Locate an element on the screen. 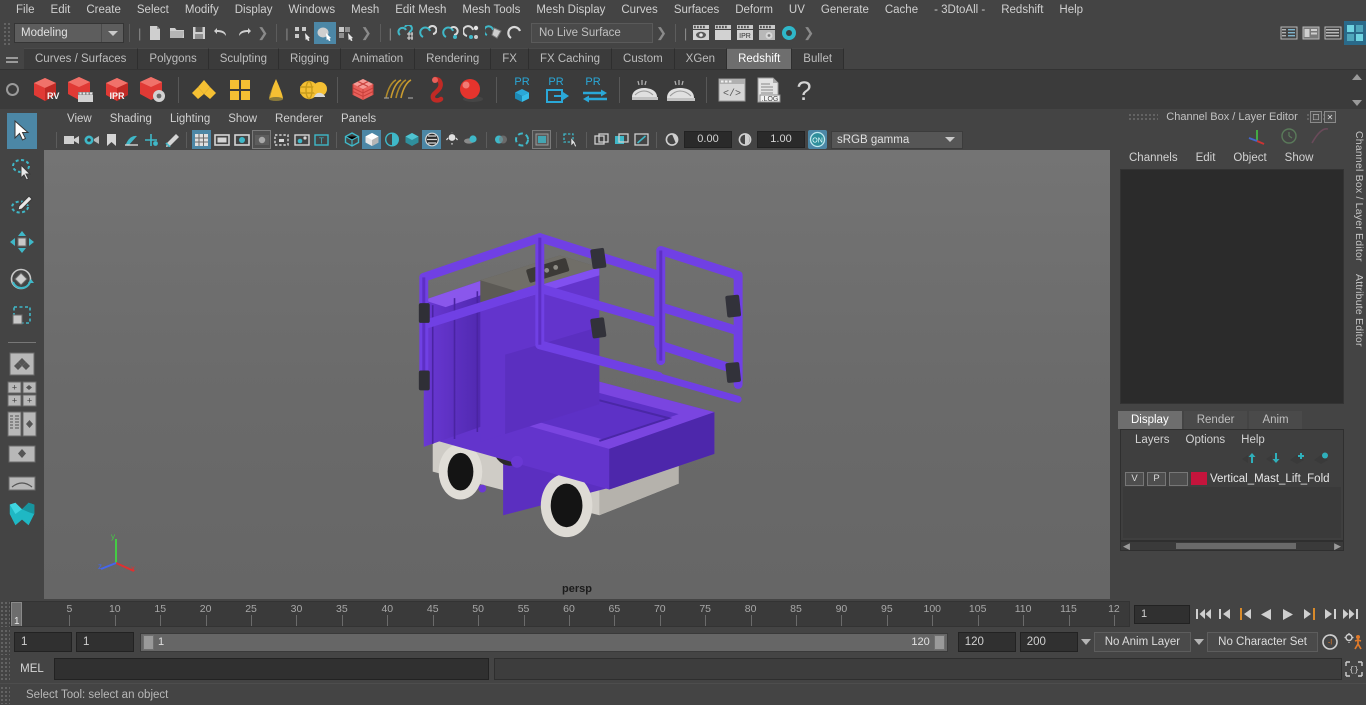  panel-grip is located at coordinates (1143, 117).